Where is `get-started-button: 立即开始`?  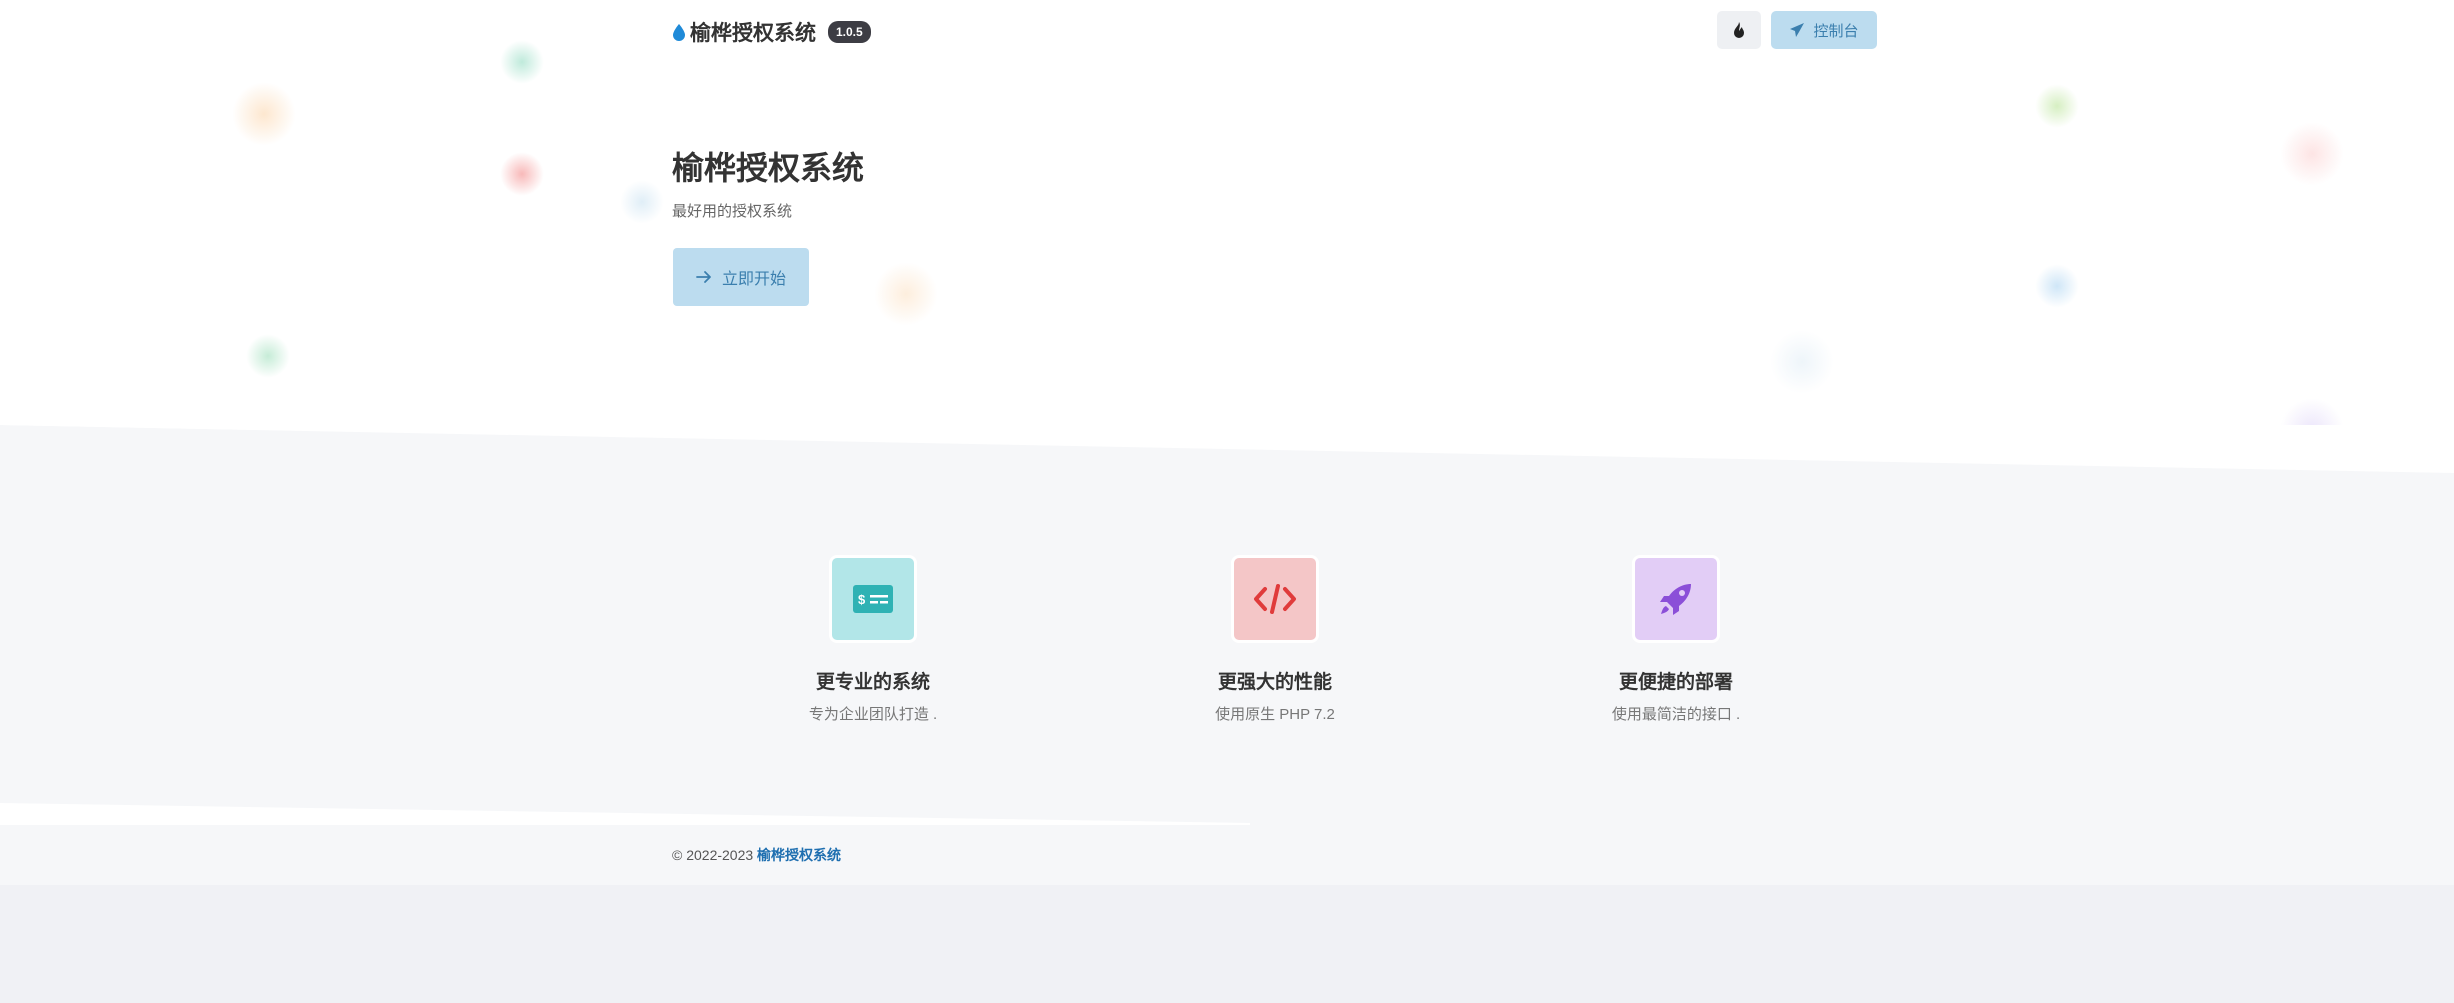
get-started-button: 立即开始 is located at coordinates (741, 277).